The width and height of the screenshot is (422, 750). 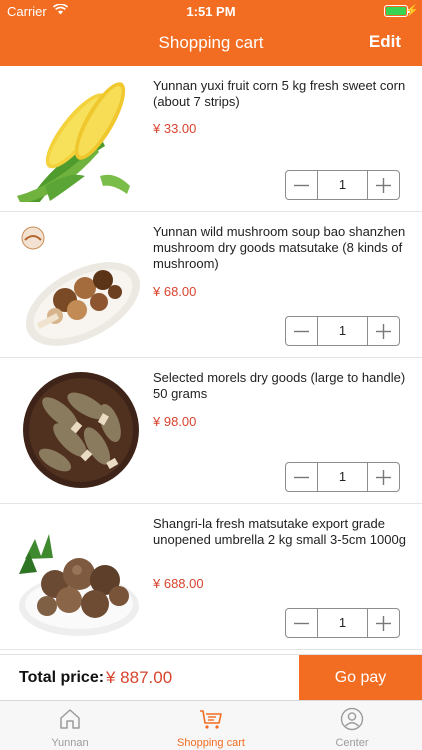 What do you see at coordinates (211, 42) in the screenshot?
I see `page-title: Shopping cart` at bounding box center [211, 42].